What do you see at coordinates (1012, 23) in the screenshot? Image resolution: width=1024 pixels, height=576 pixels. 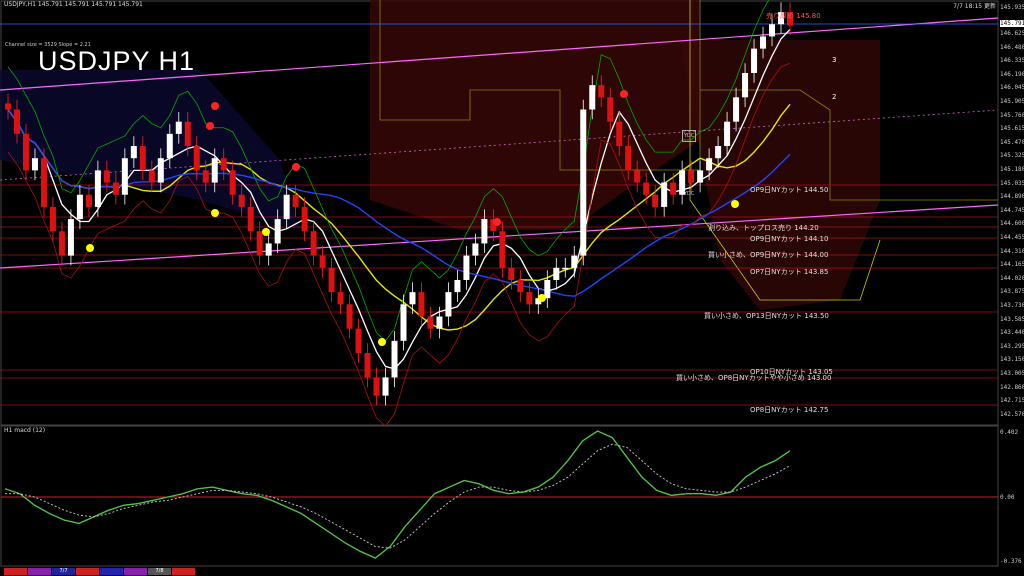 I see `price-axis-label: 145.791` at bounding box center [1012, 23].